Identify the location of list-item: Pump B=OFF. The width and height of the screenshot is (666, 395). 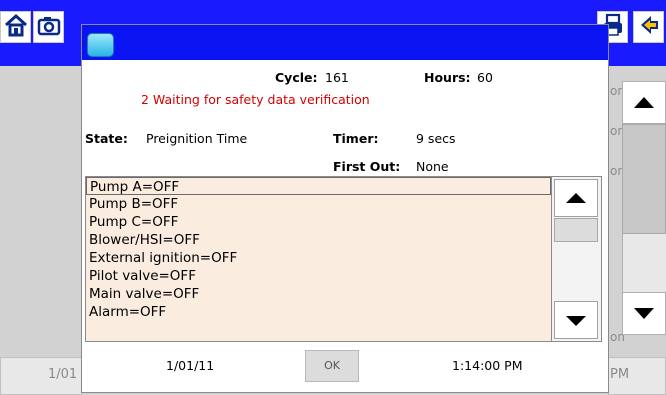
(318, 204).